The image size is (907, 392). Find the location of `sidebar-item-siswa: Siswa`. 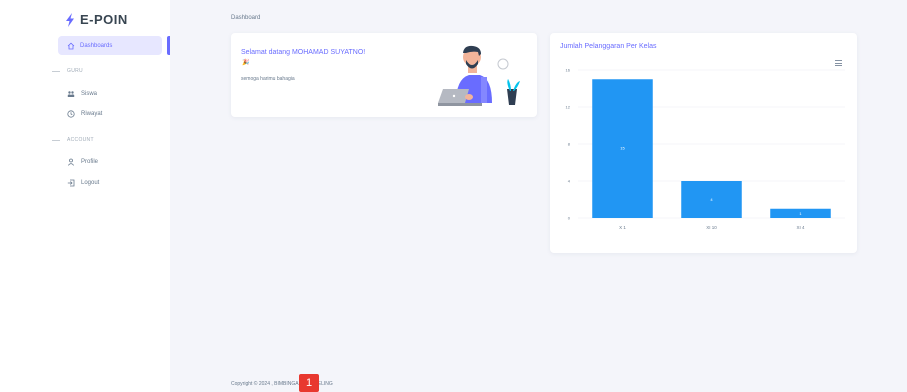

sidebar-item-siswa: Siswa is located at coordinates (82, 94).